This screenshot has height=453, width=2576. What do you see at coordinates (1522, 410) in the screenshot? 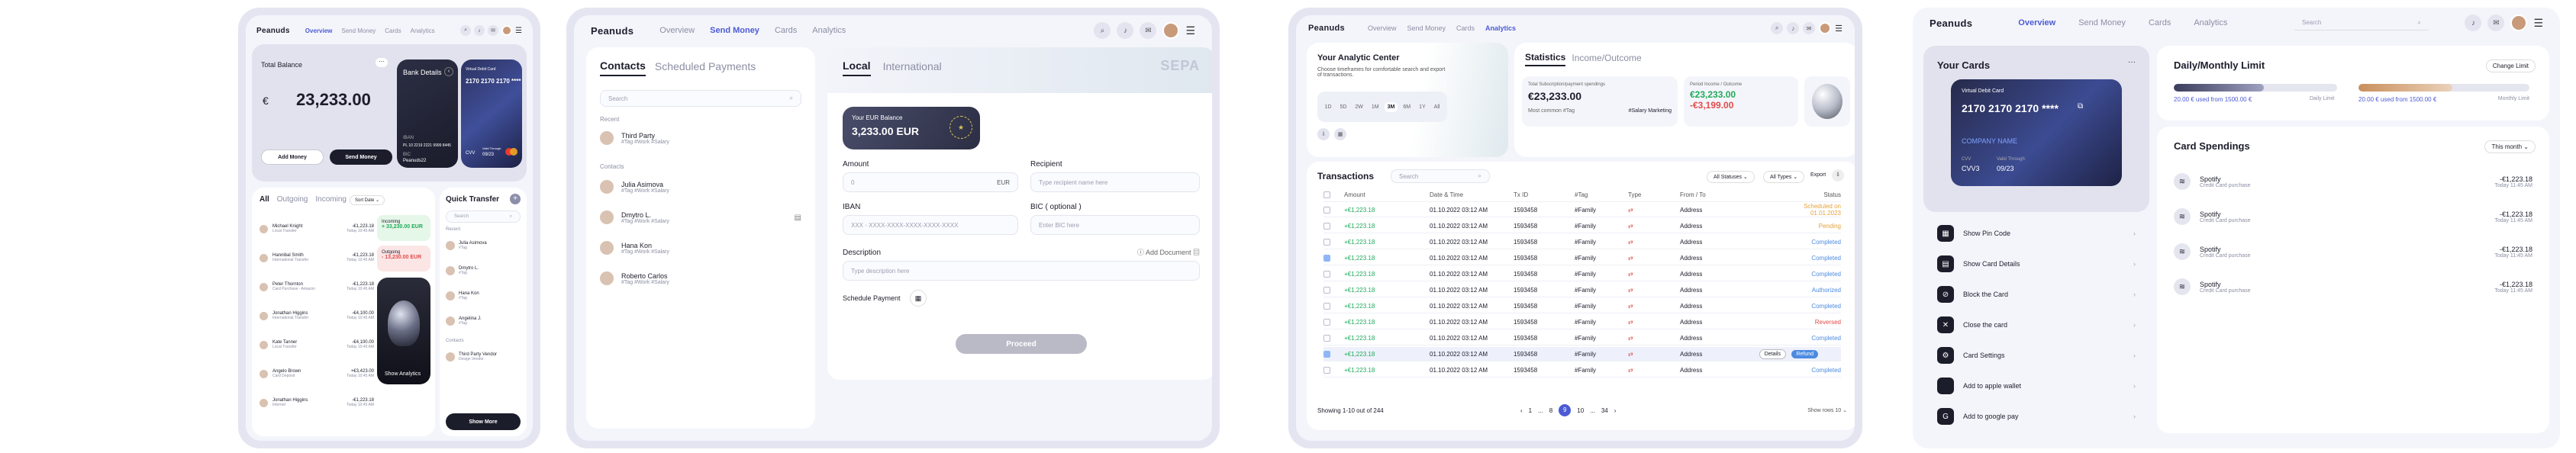
I see `prev-page-icon: ‹` at bounding box center [1522, 410].